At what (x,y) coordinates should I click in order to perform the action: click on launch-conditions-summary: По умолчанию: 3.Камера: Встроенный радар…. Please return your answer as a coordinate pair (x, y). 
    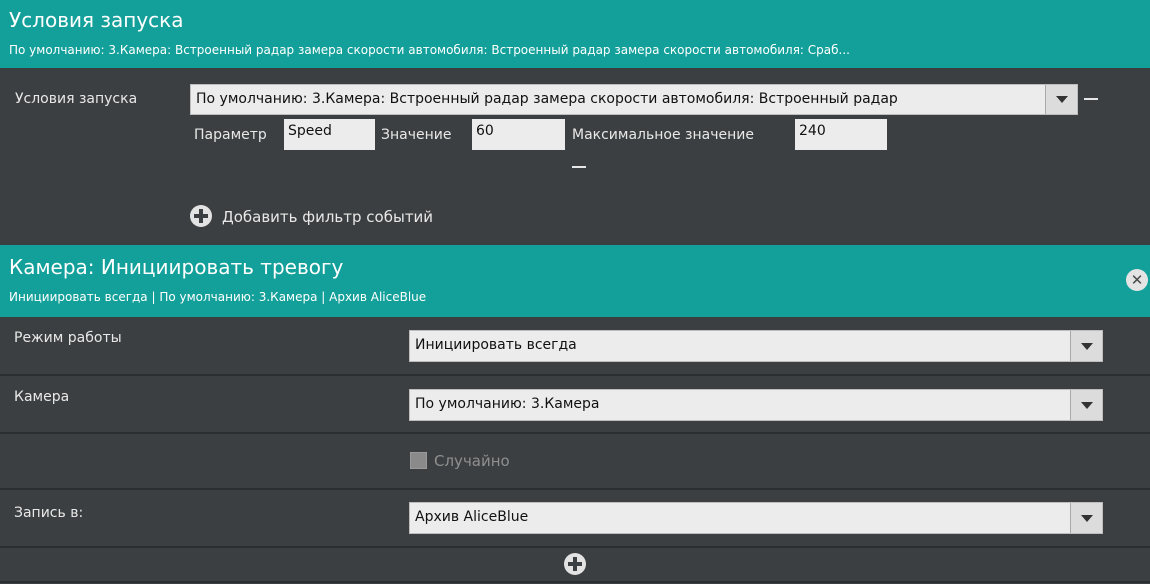
    Looking at the image, I should click on (429, 50).